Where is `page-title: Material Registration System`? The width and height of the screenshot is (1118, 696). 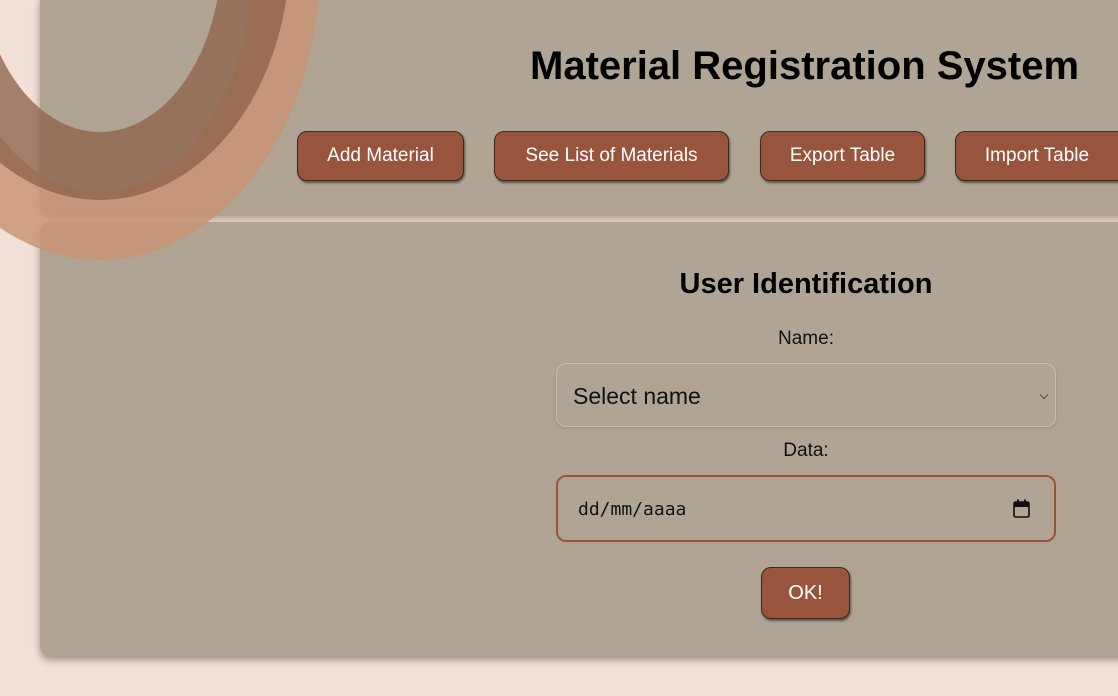 page-title: Material Registration System is located at coordinates (805, 66).